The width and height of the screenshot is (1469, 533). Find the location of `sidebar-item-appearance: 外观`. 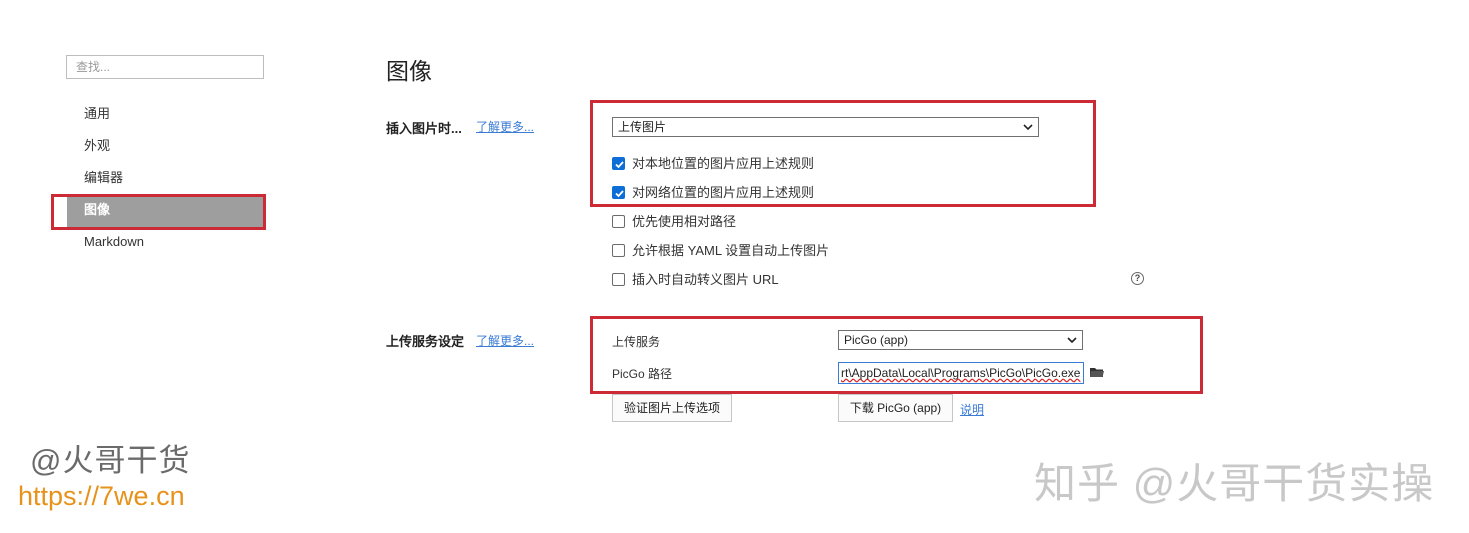

sidebar-item-appearance: 外观 is located at coordinates (97, 146).